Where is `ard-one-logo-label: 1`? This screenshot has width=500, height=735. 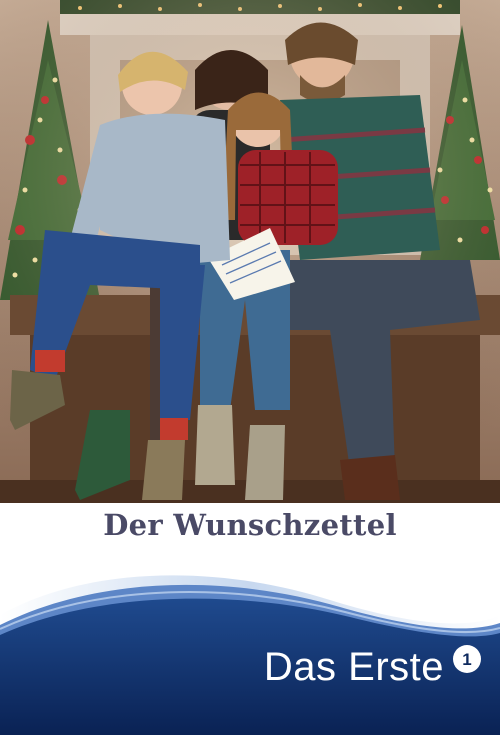
ard-one-logo-label: 1 is located at coordinates (466, 659).